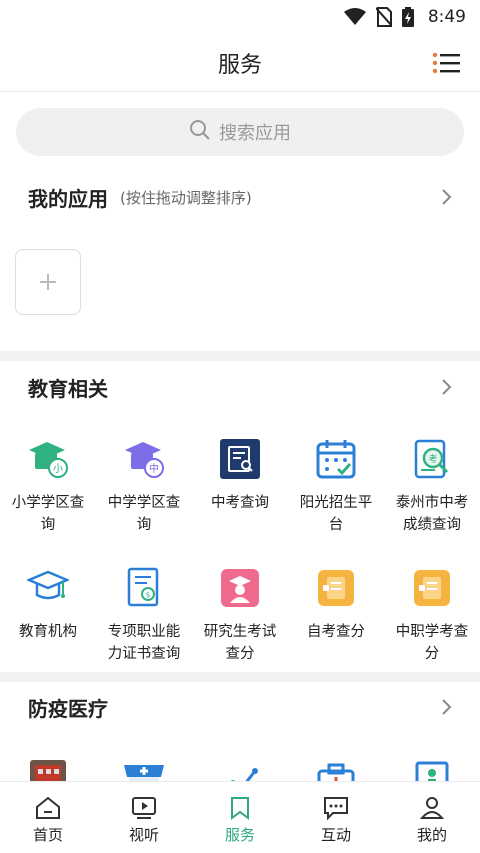 This screenshot has width=480, height=853. Describe the element at coordinates (336, 808) in the screenshot. I see `chat-icon` at that location.